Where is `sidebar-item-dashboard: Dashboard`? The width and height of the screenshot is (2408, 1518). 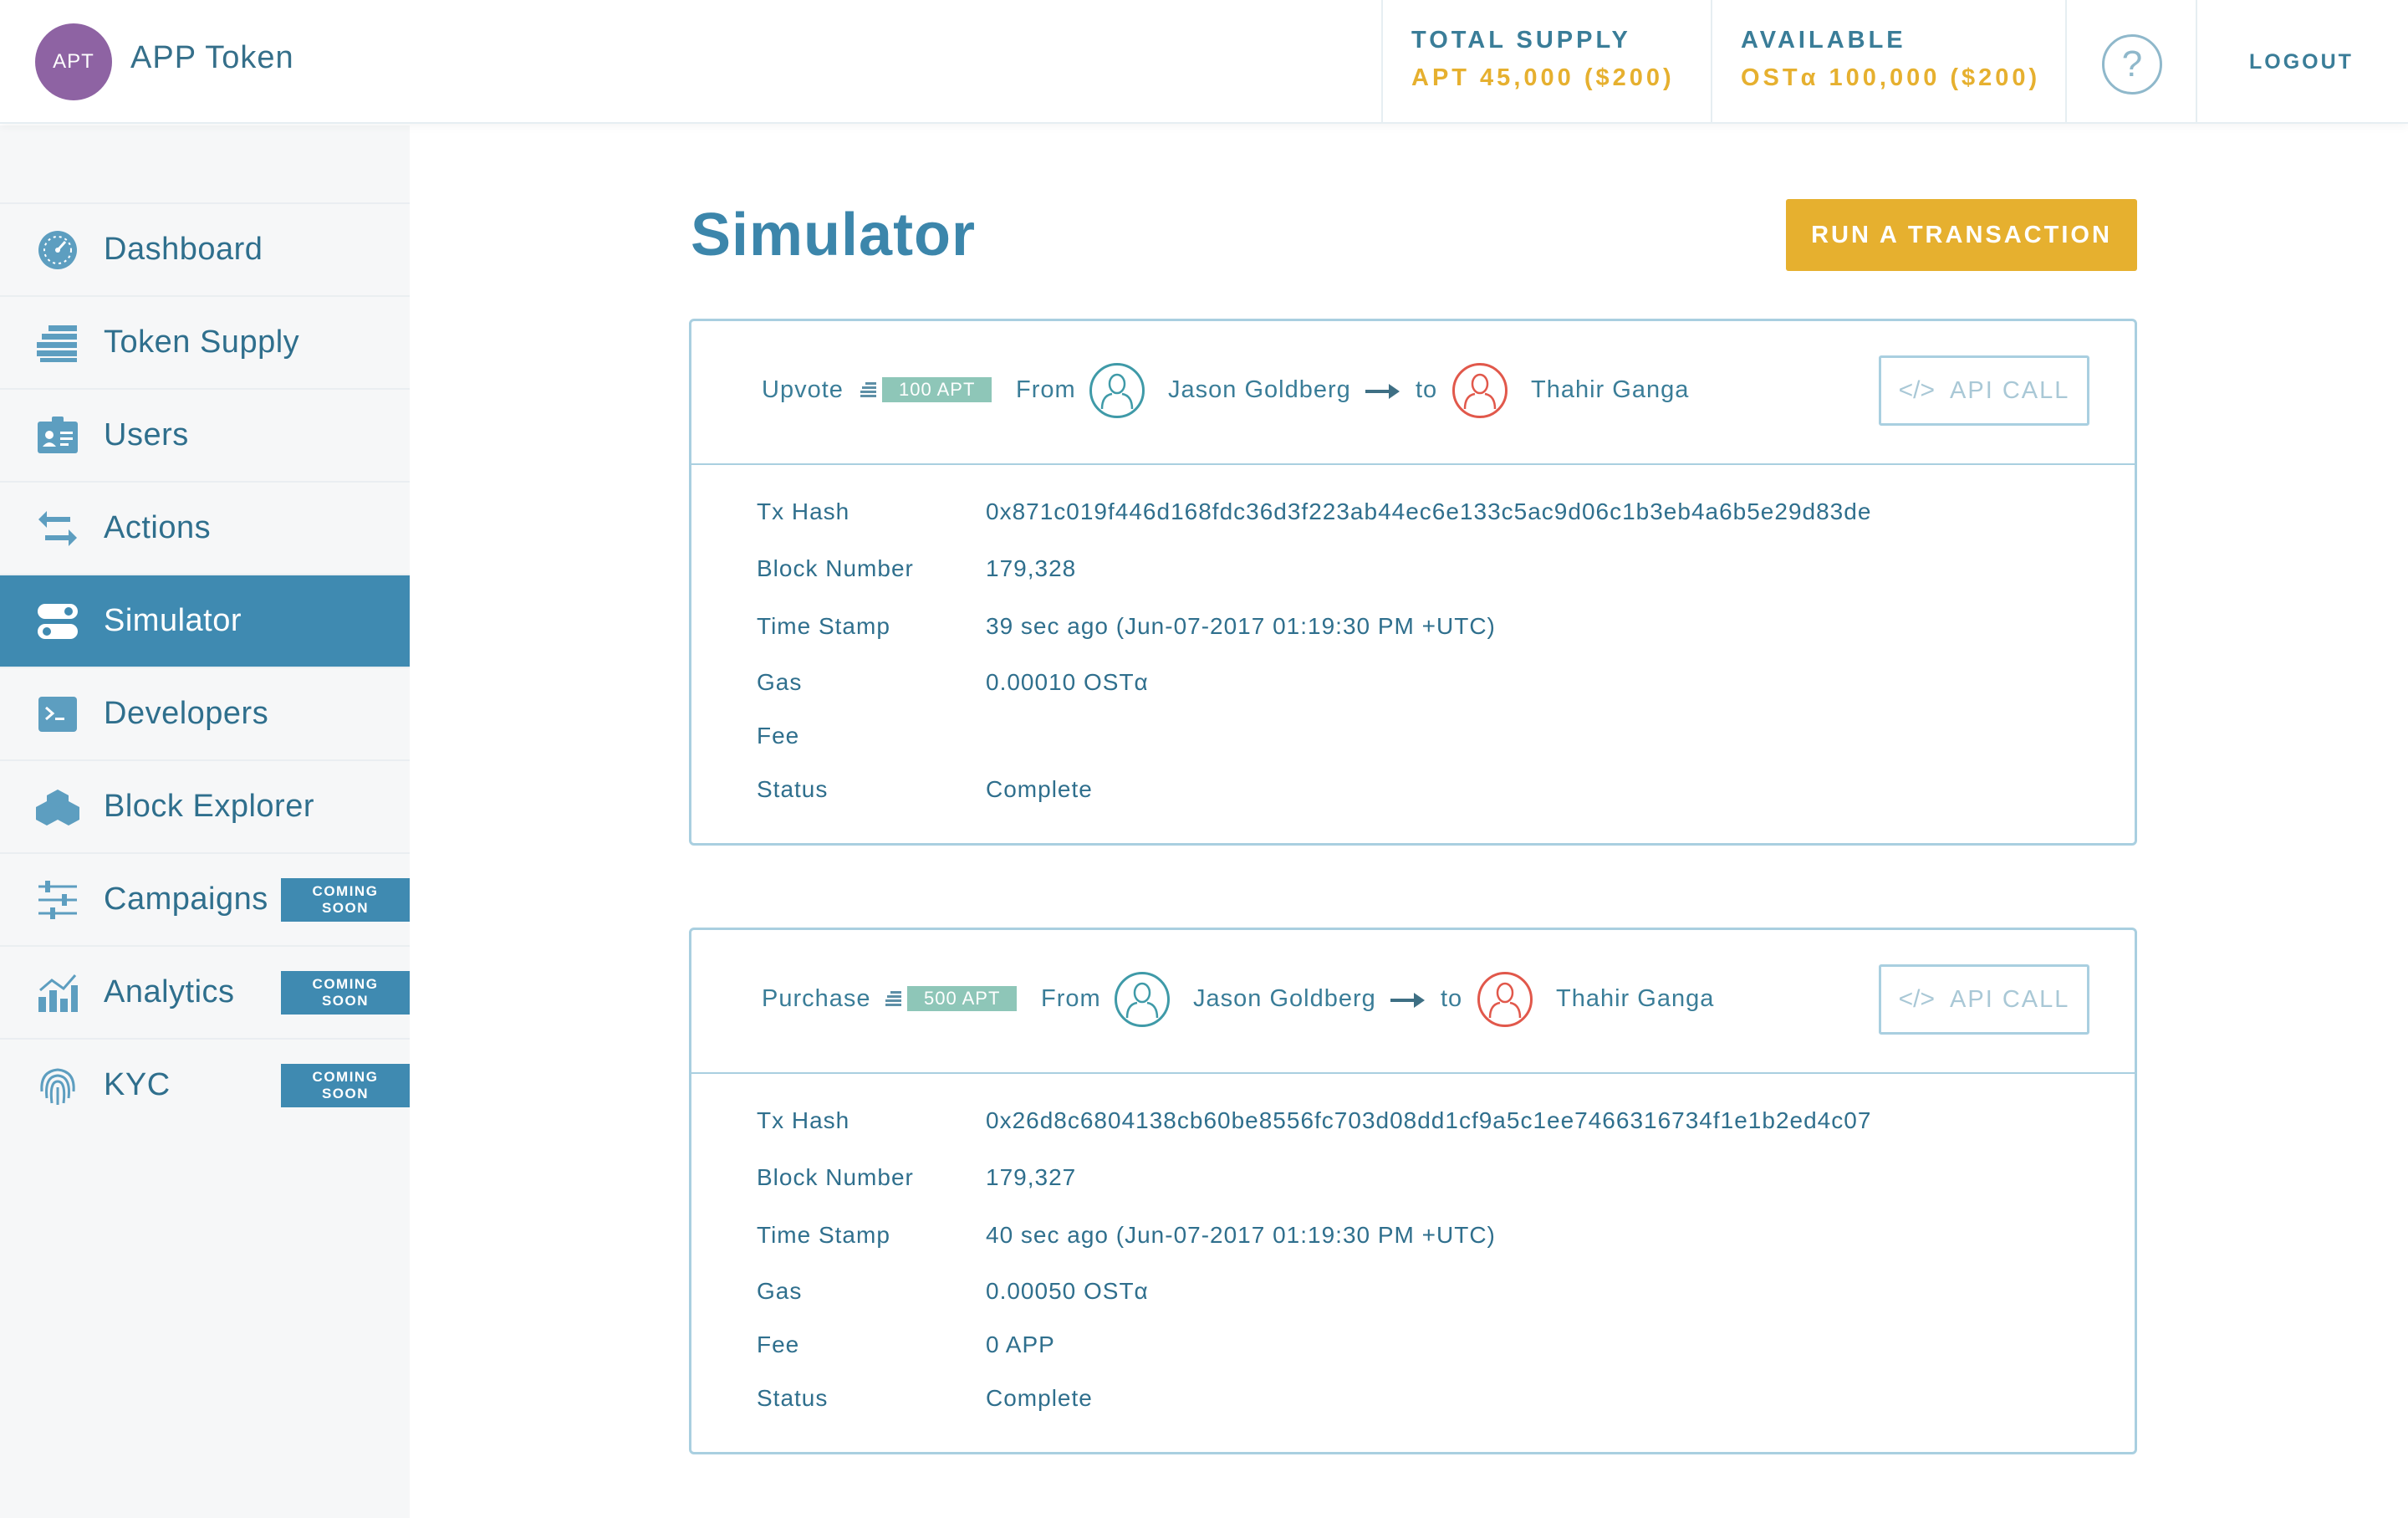 sidebar-item-dashboard: Dashboard is located at coordinates (205, 248).